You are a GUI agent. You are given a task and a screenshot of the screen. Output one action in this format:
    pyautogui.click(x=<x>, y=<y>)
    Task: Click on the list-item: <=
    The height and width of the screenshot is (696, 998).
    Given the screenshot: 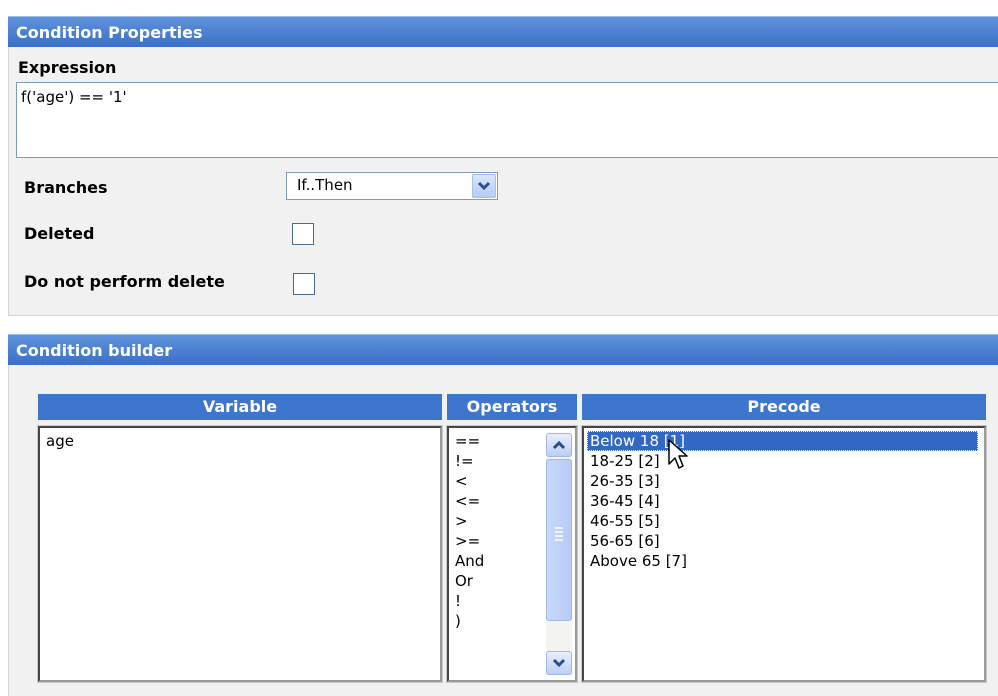 What is the action you would take?
    pyautogui.click(x=497, y=501)
    